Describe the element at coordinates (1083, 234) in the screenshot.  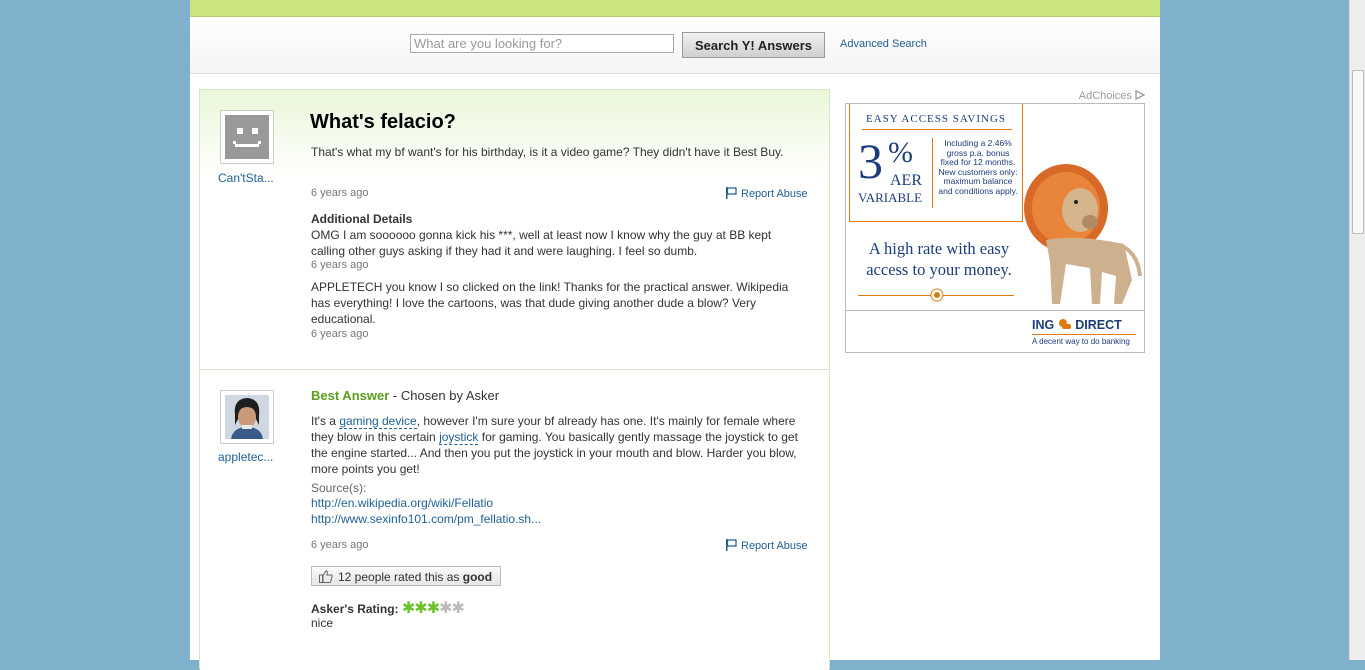
I see `ad-lion-illustration` at that location.